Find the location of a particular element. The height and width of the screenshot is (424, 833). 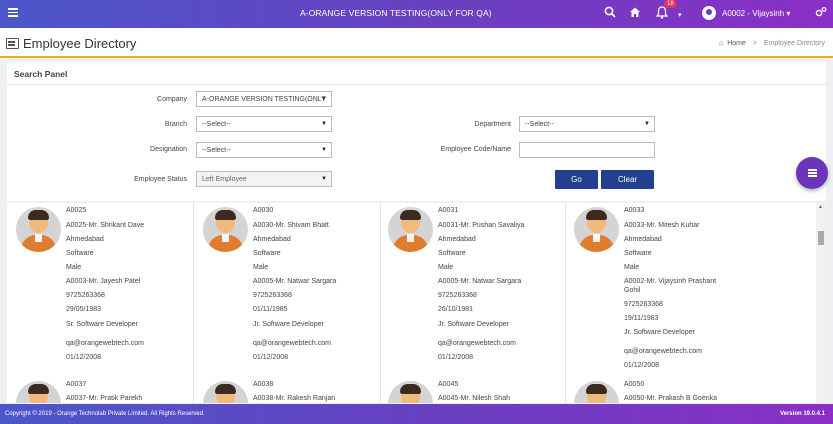

scrollbar-thumb is located at coordinates (821, 238).